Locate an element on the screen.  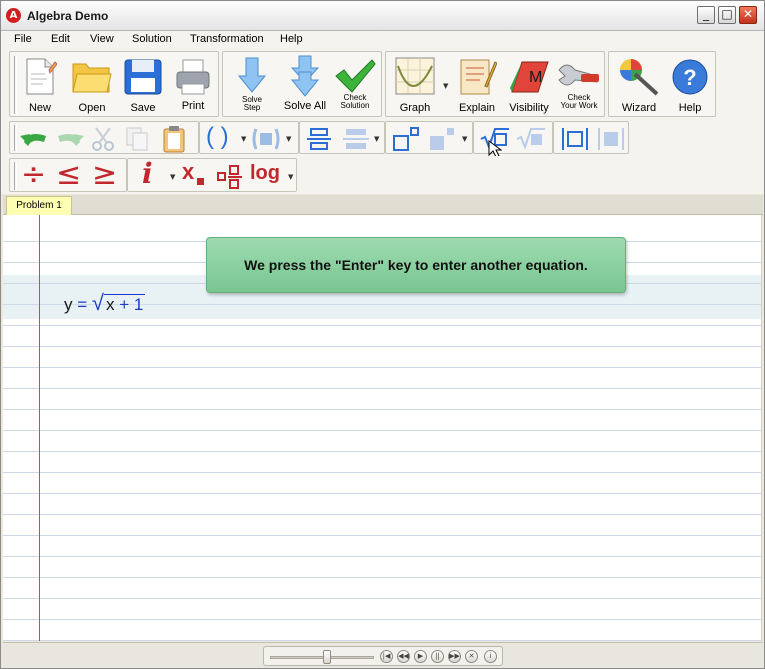
graph-button: Graph is located at coordinates (415, 84).